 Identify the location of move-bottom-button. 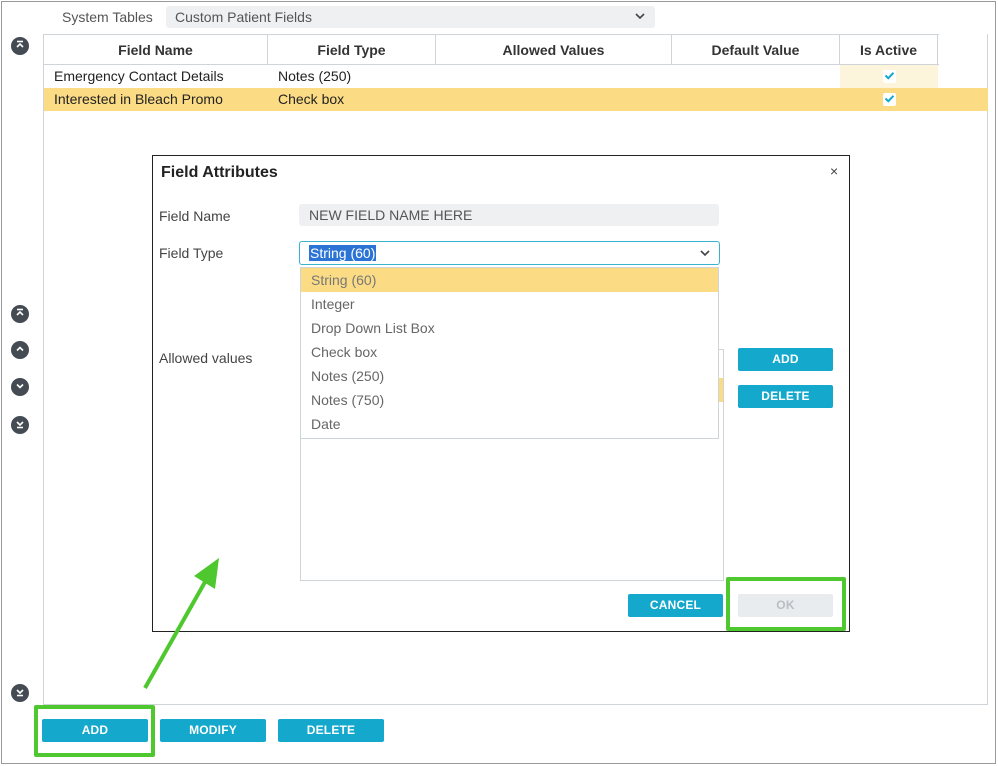
(20, 425).